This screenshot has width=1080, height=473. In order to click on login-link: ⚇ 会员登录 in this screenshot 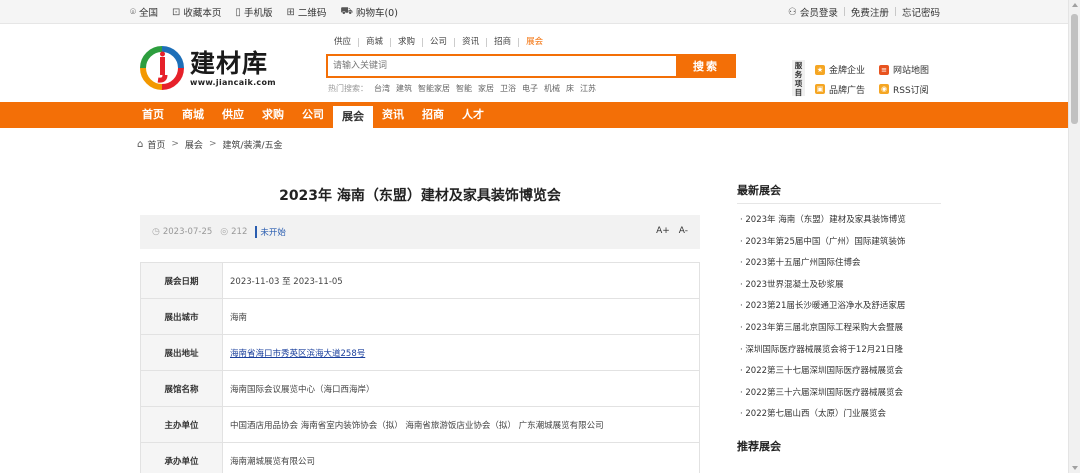, I will do `click(812, 12)`.